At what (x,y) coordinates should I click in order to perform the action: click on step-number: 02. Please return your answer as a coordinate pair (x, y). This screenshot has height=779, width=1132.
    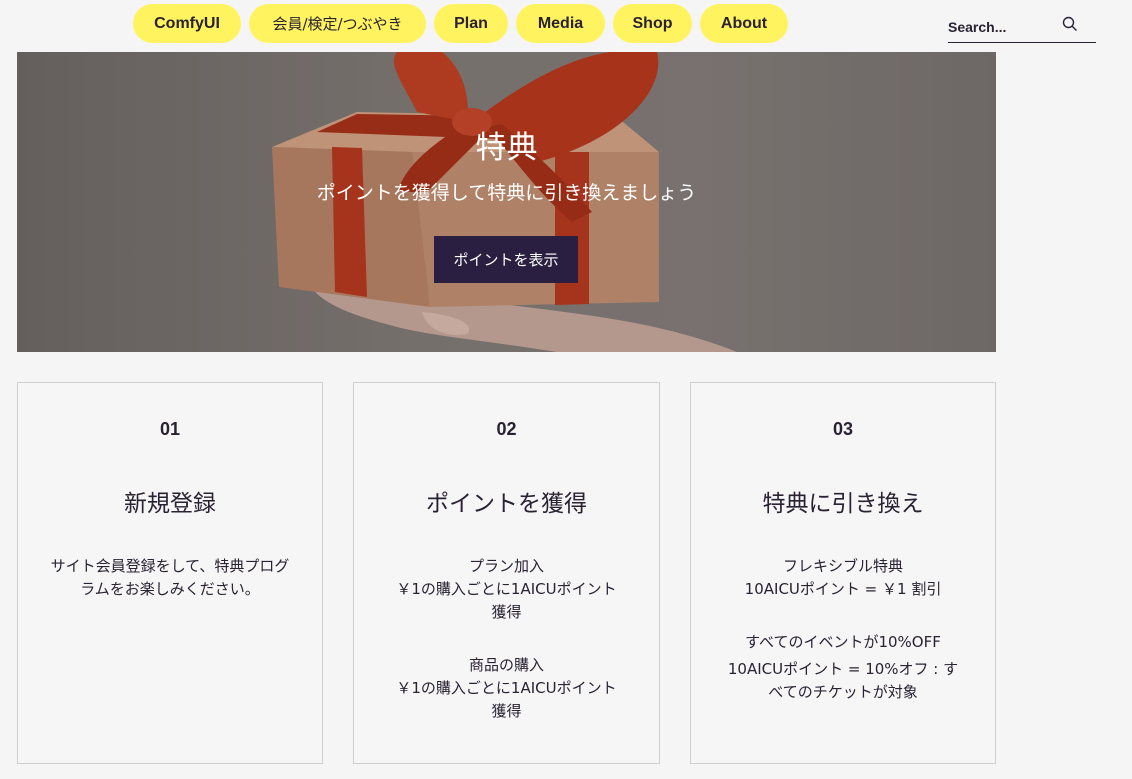
    Looking at the image, I should click on (506, 429).